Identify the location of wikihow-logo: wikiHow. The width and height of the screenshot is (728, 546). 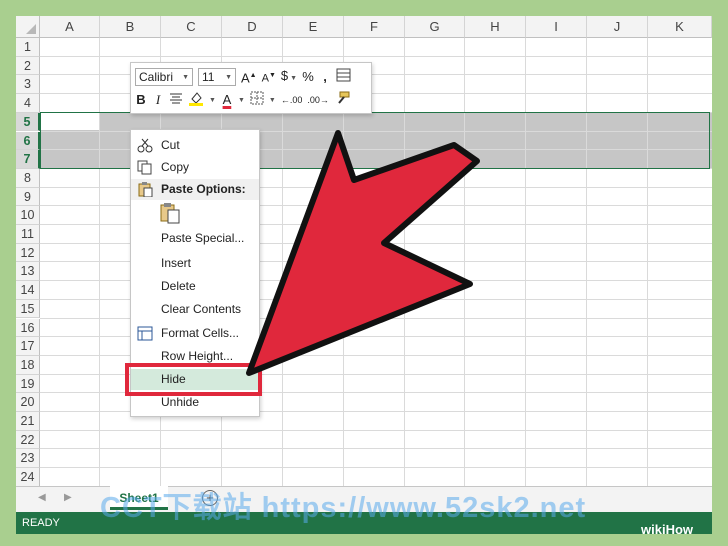
(667, 529).